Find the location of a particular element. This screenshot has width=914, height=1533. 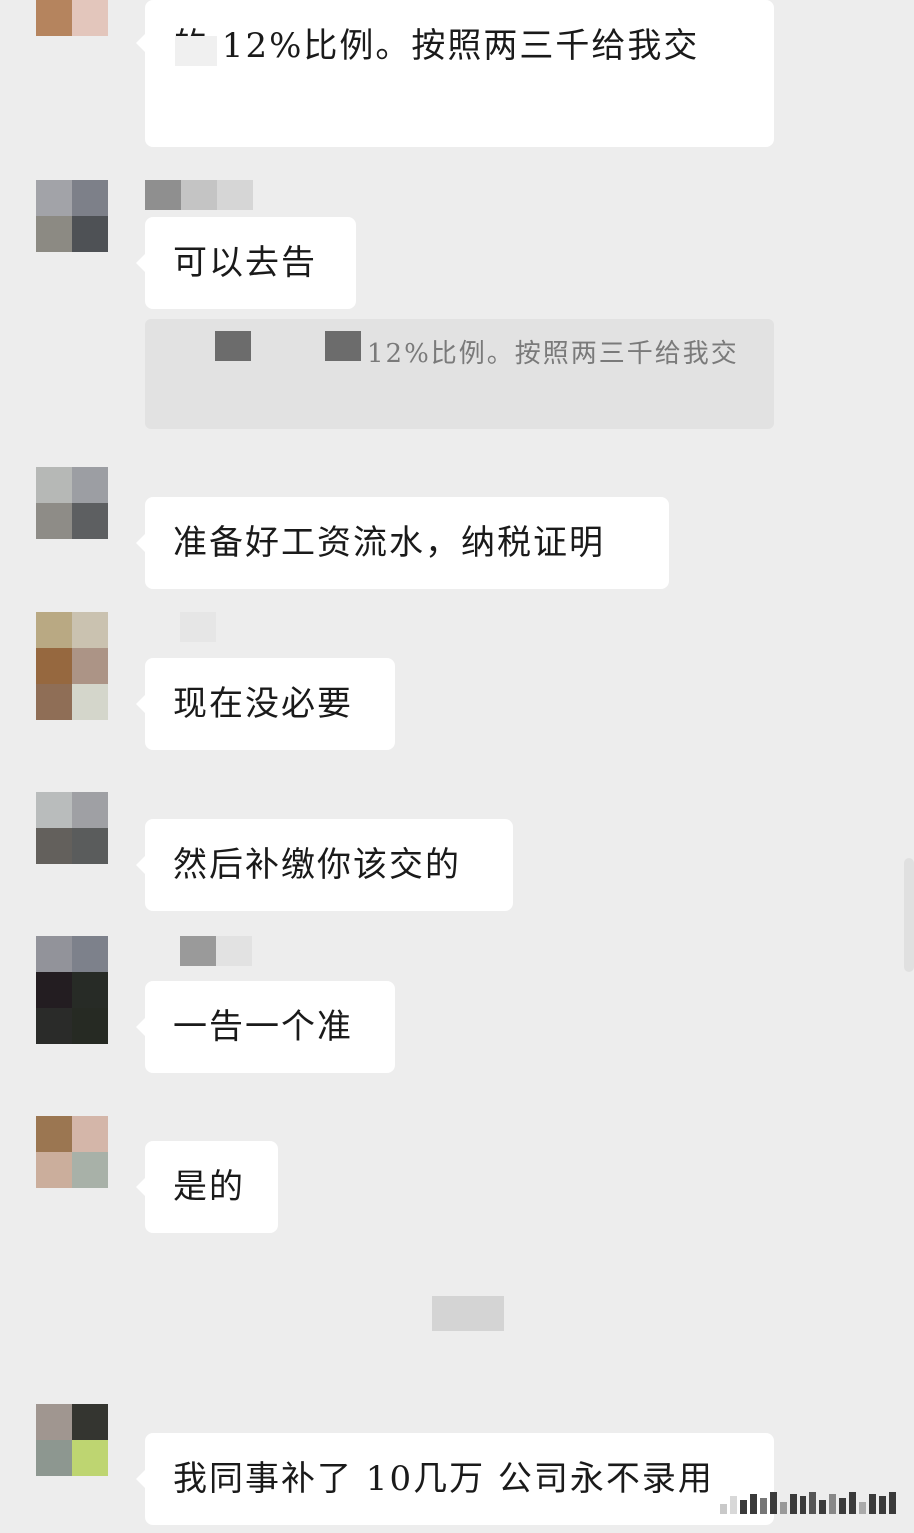

message-bubble: 的 12%比例。按照两三千给我交 is located at coordinates (455, 73).